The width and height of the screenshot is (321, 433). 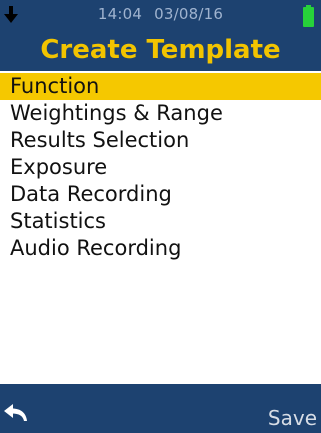 I want to click on menu-item-statistics: Statistics, so click(x=160, y=221).